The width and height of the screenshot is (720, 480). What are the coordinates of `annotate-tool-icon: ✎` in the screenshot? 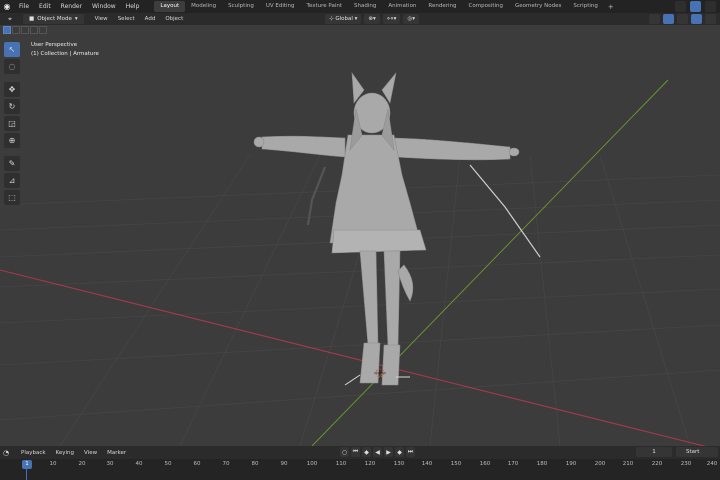 It's located at (12, 163).